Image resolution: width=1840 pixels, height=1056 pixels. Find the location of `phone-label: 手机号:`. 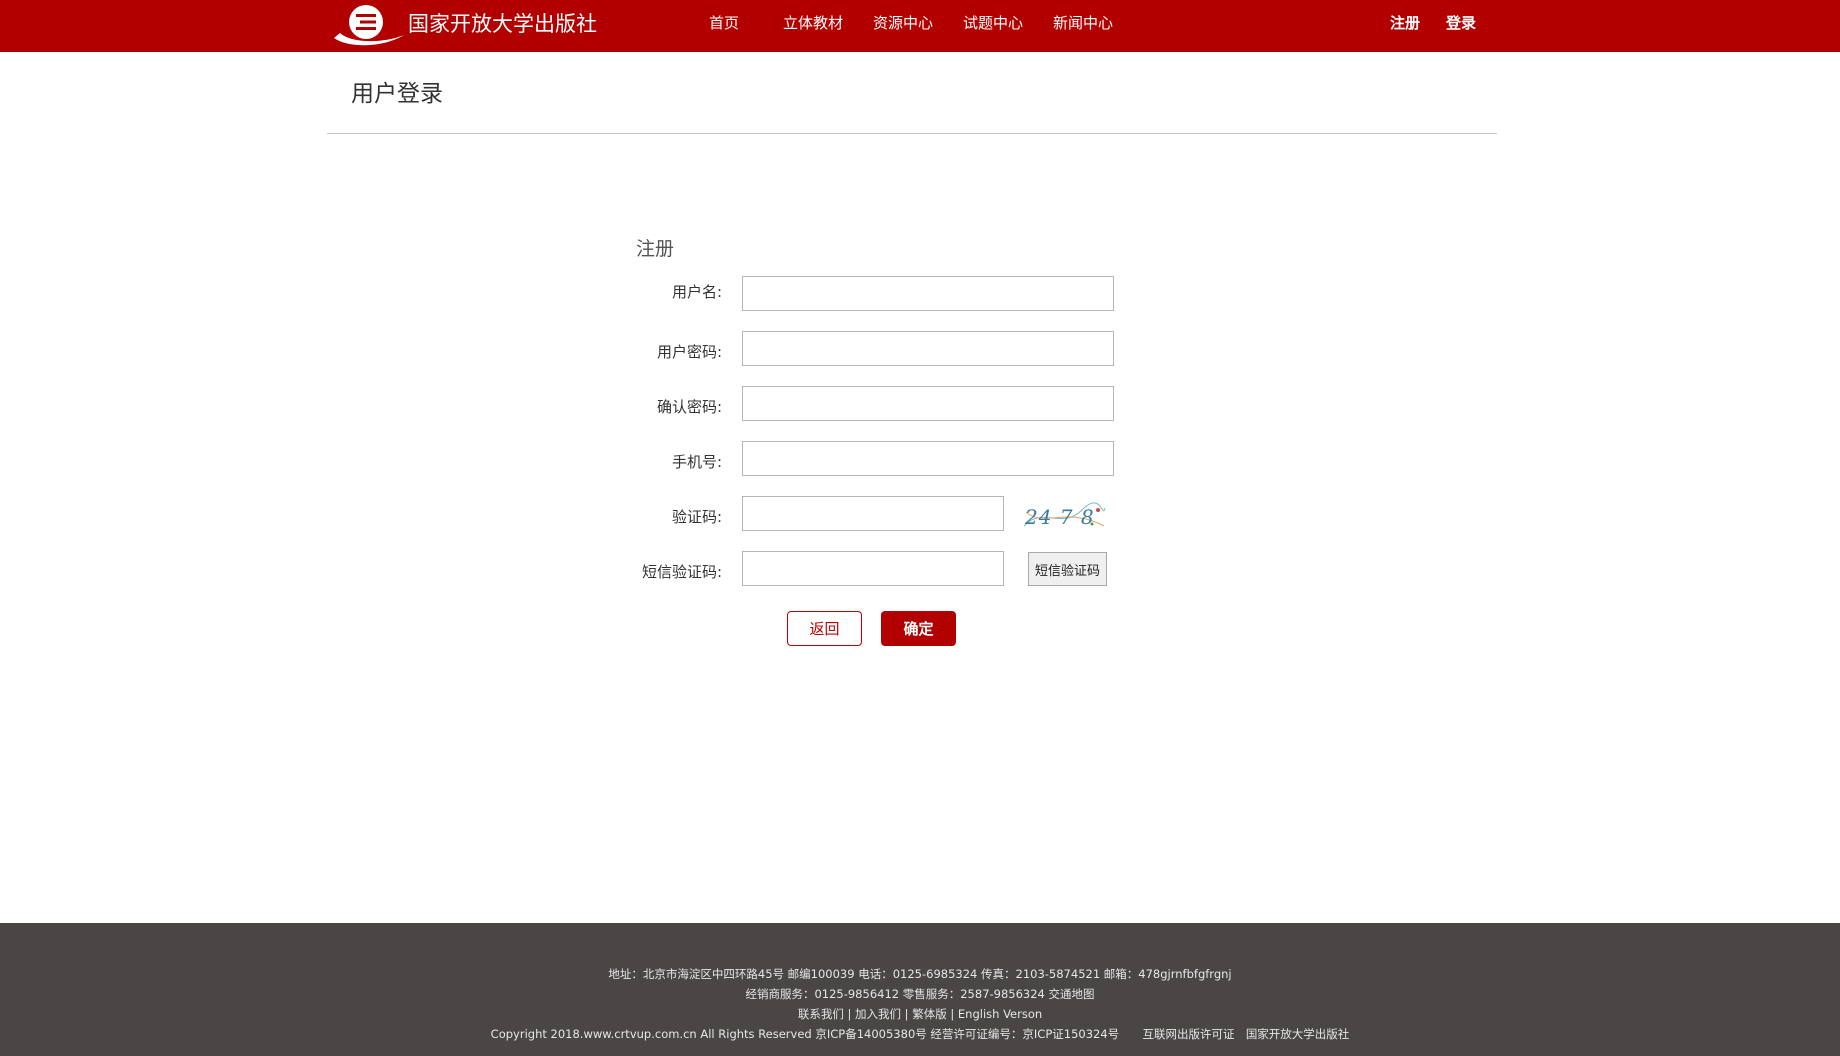

phone-label: 手机号: is located at coordinates (696, 462).